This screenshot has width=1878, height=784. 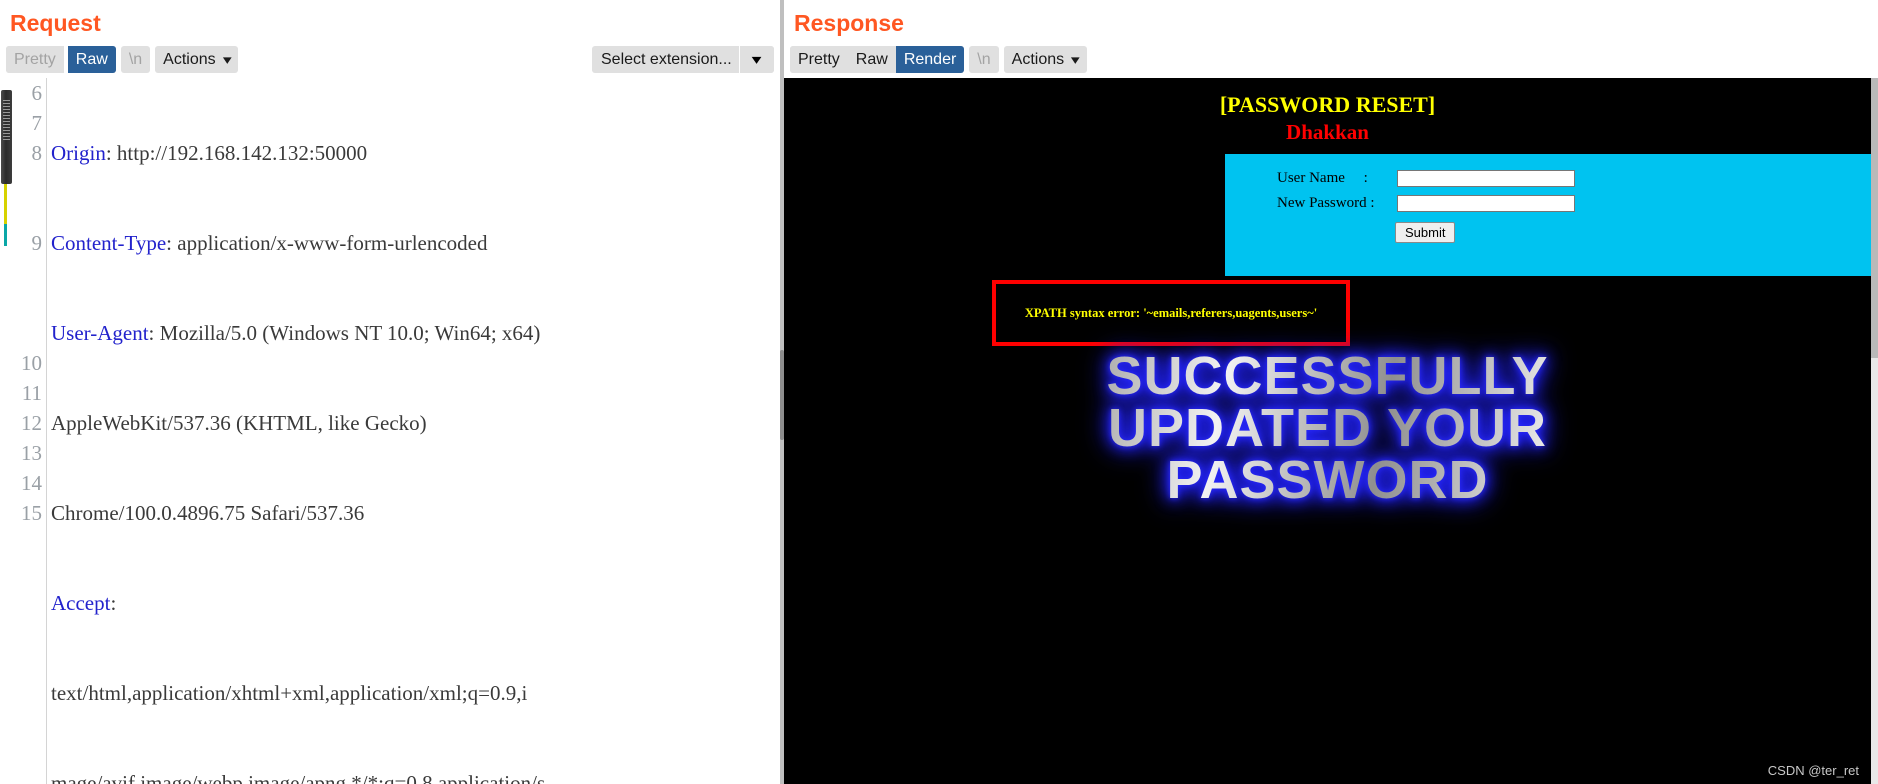 I want to click on response-scrollbar-thumb, so click(x=1874, y=218).